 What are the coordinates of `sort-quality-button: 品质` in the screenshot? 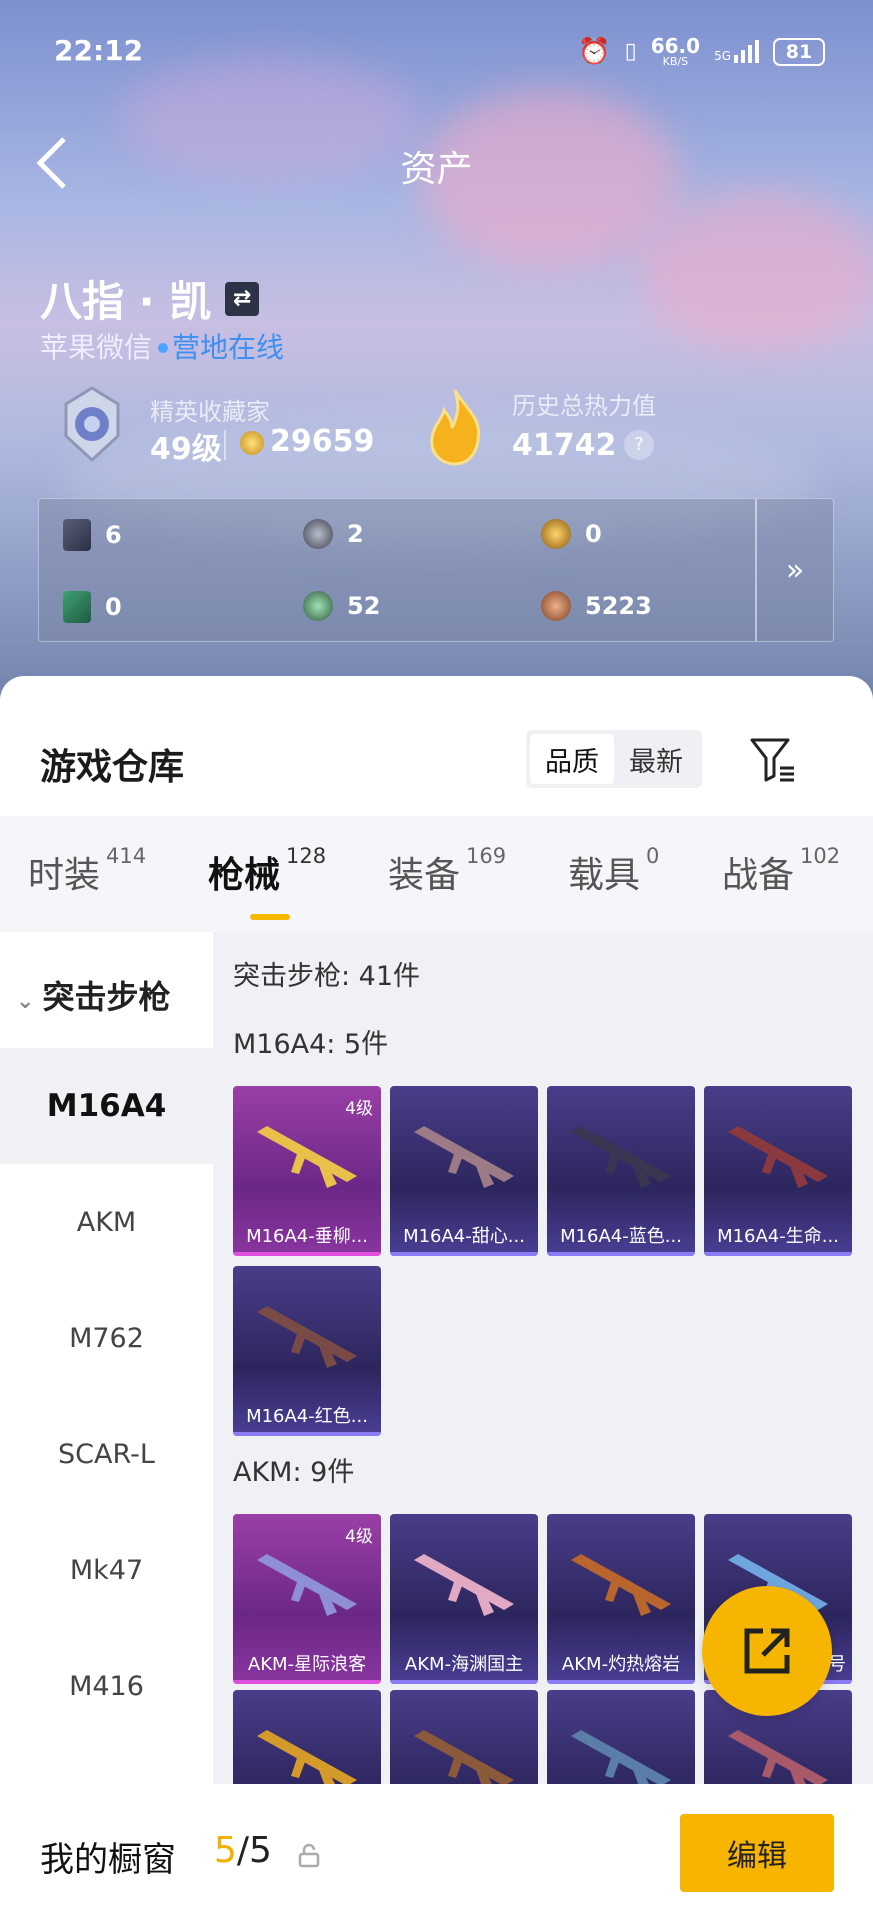 It's located at (572, 759).